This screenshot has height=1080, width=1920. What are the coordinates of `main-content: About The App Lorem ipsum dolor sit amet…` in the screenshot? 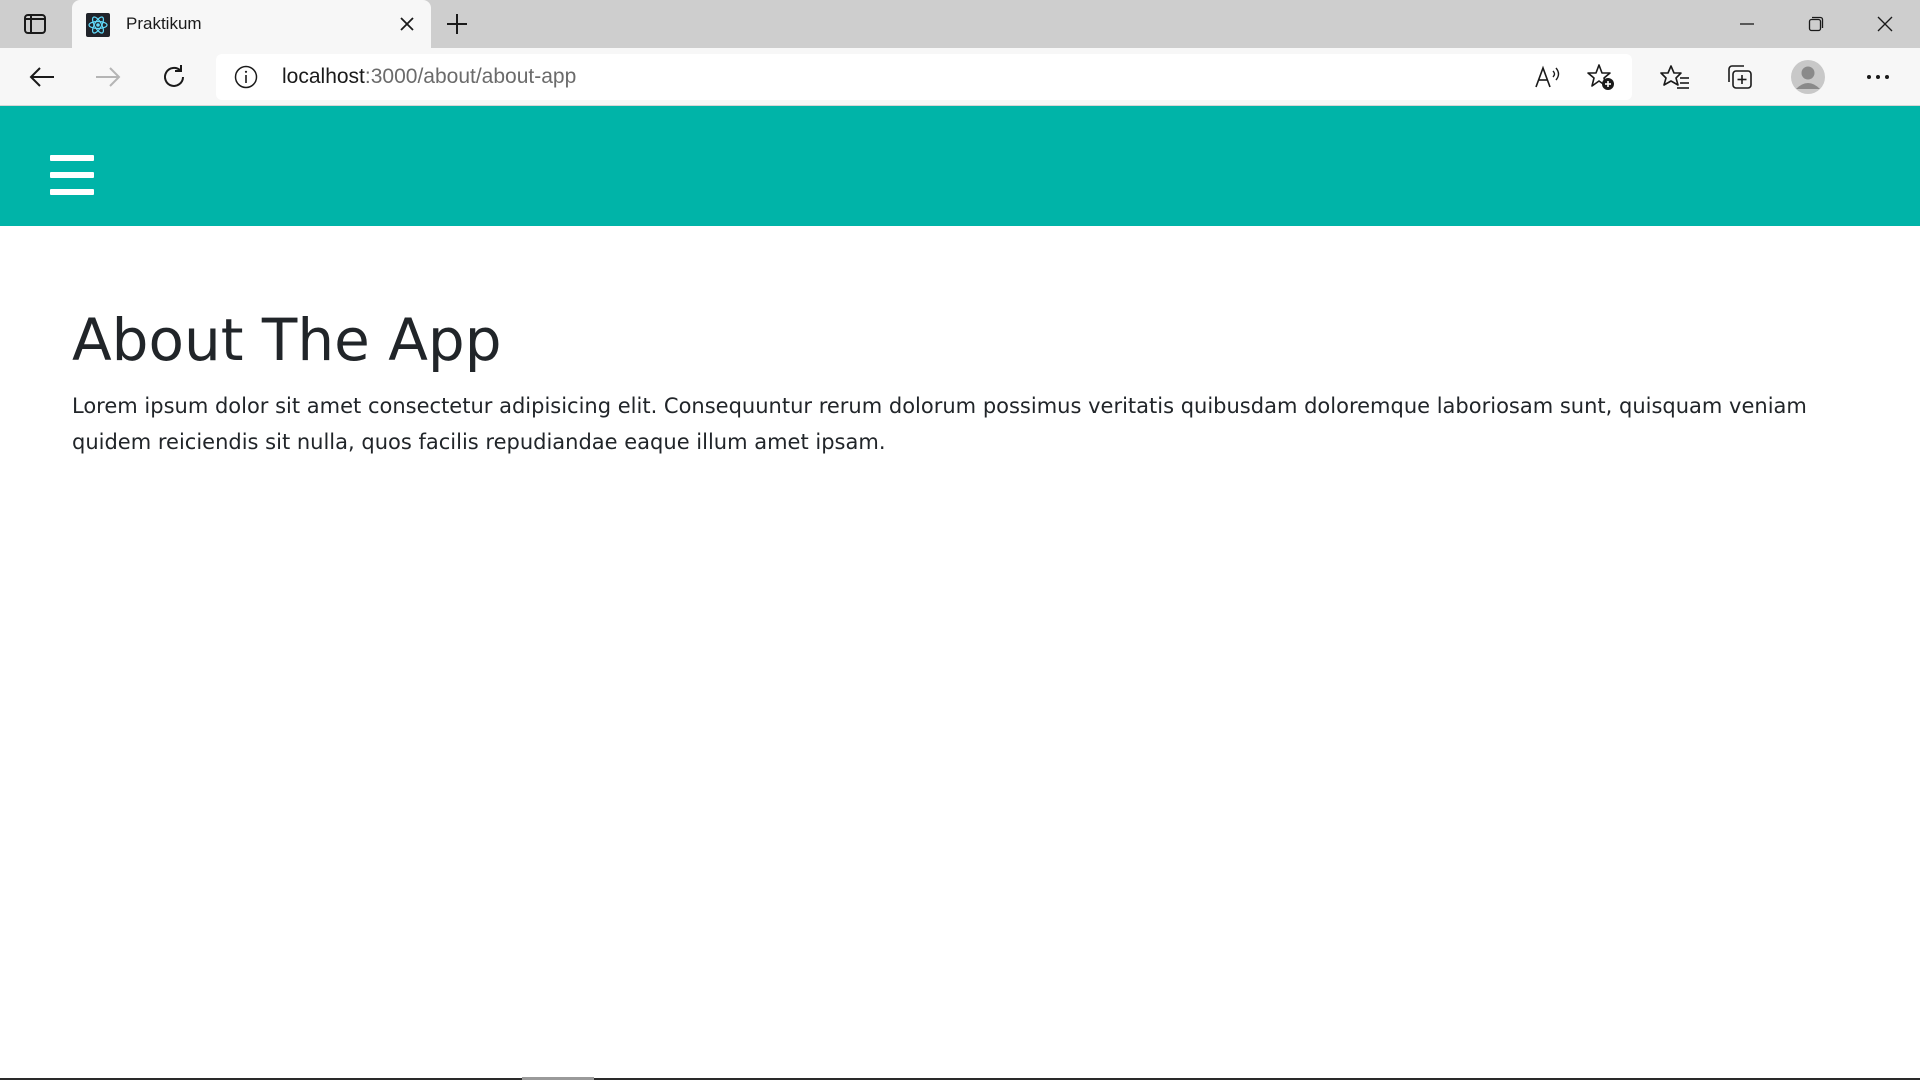 It's located at (967, 380).